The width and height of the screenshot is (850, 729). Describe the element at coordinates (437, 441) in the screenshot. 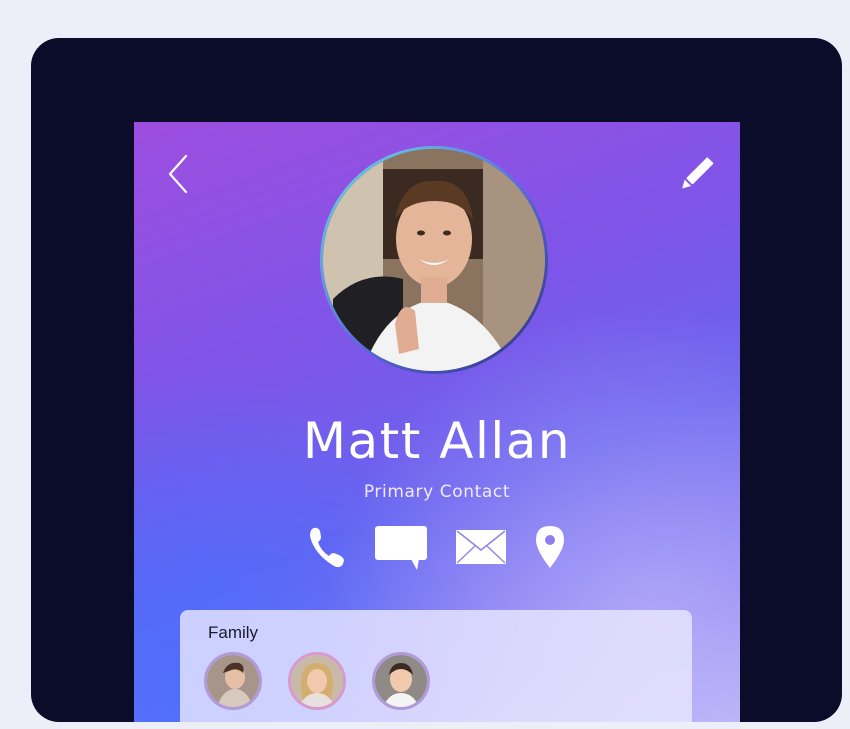

I see `contact-name: Matt Allan` at that location.